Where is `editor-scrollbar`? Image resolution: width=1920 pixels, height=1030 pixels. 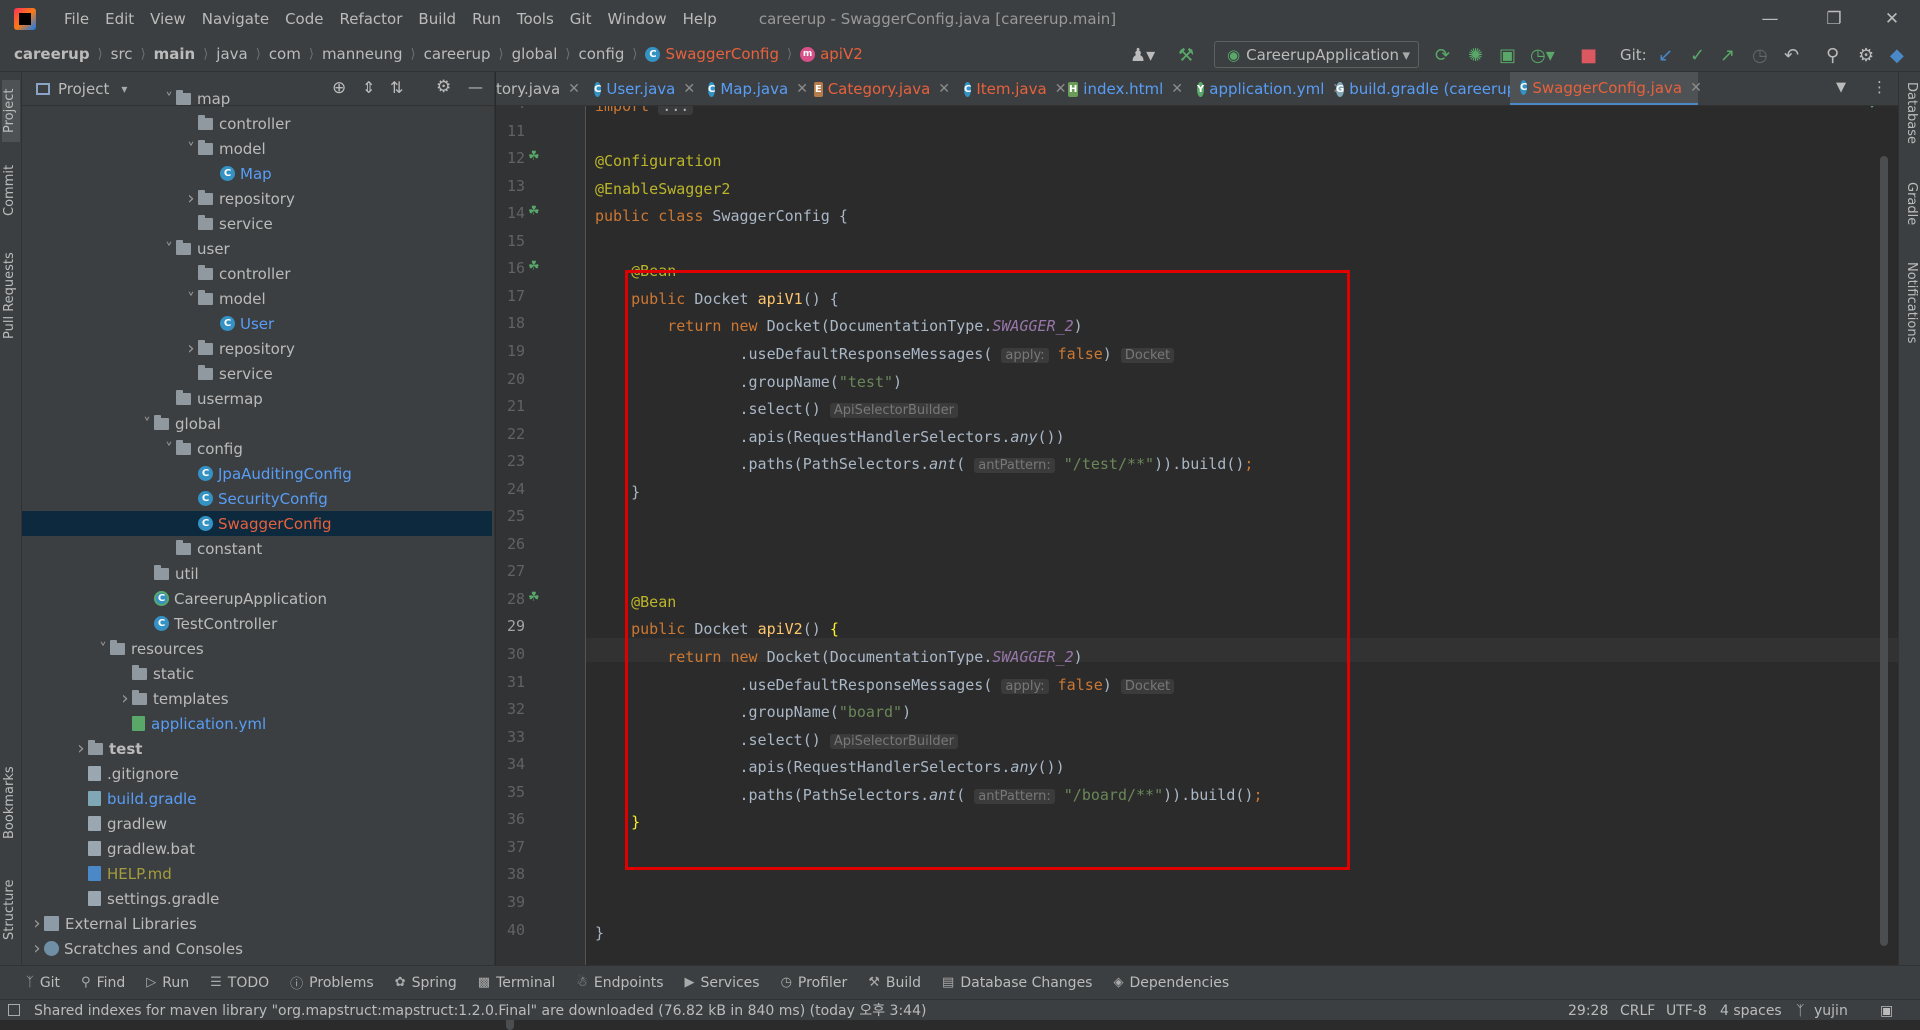
editor-scrollbar is located at coordinates (1884, 551).